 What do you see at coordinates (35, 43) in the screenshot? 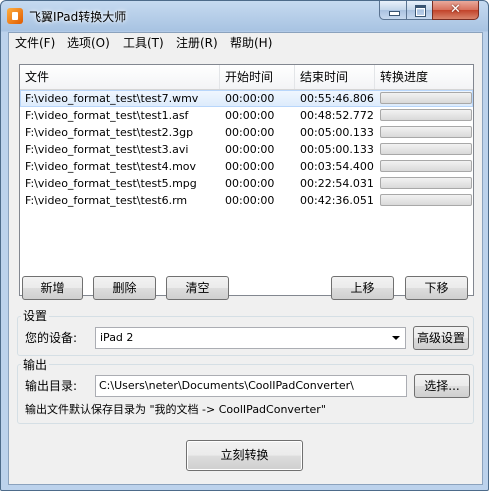
I see `menu-file: 文件(F)` at bounding box center [35, 43].